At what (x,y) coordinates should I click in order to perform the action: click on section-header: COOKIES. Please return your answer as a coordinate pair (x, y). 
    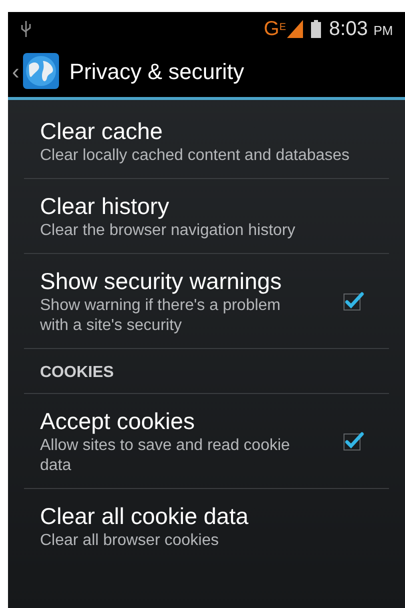
    Looking at the image, I should click on (77, 372).